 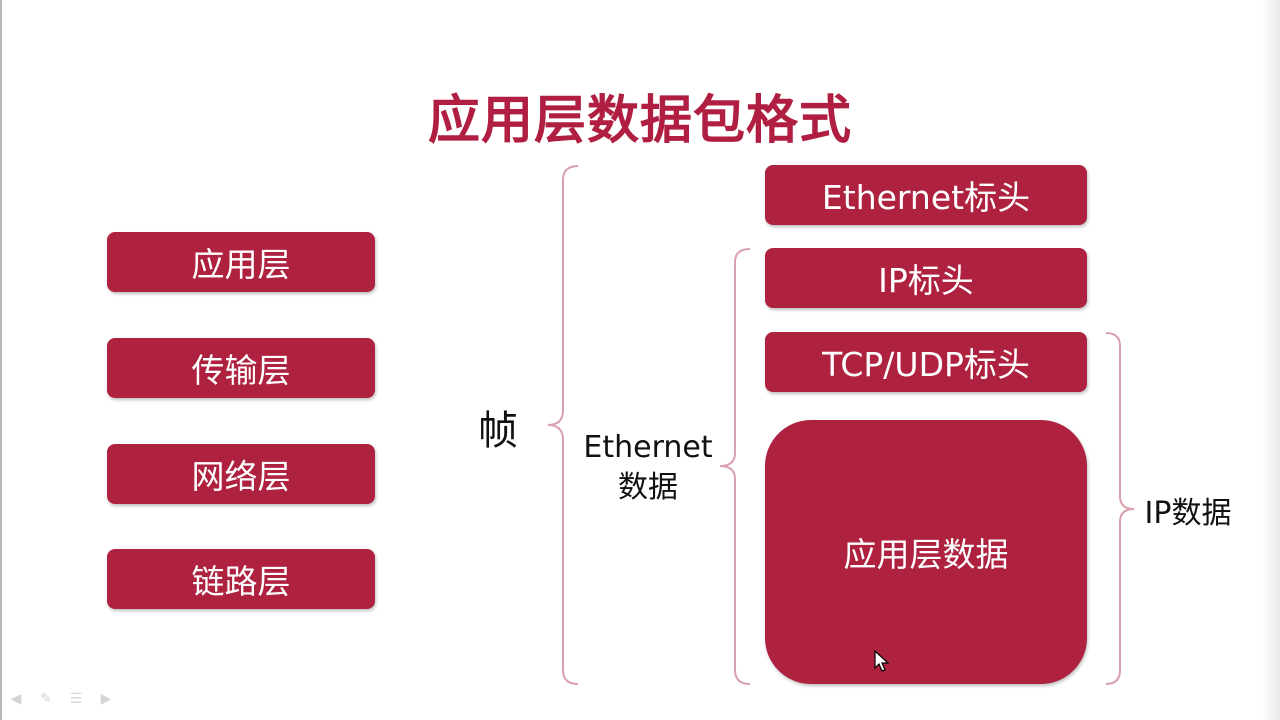 What do you see at coordinates (106, 699) in the screenshot?
I see `arrow-right-icon: ▶` at bounding box center [106, 699].